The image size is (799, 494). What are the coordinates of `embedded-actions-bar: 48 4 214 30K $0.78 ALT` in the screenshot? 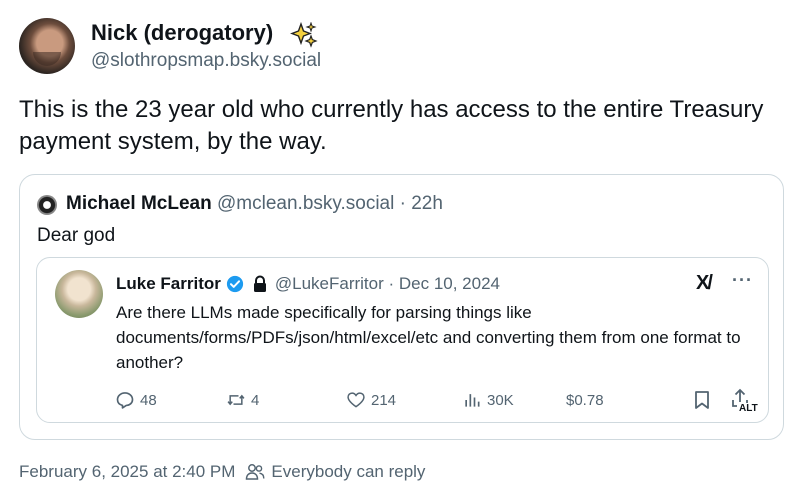 It's located at (403, 401).